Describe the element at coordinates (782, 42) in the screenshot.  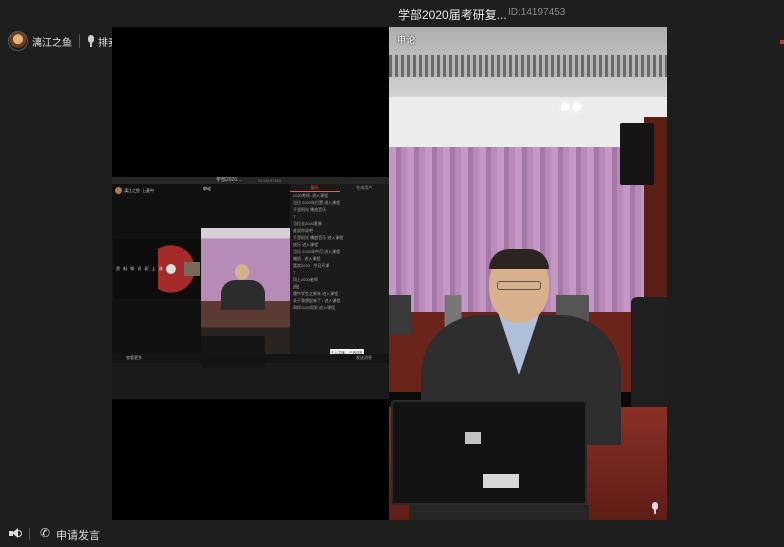
I see `edge-indicator` at that location.